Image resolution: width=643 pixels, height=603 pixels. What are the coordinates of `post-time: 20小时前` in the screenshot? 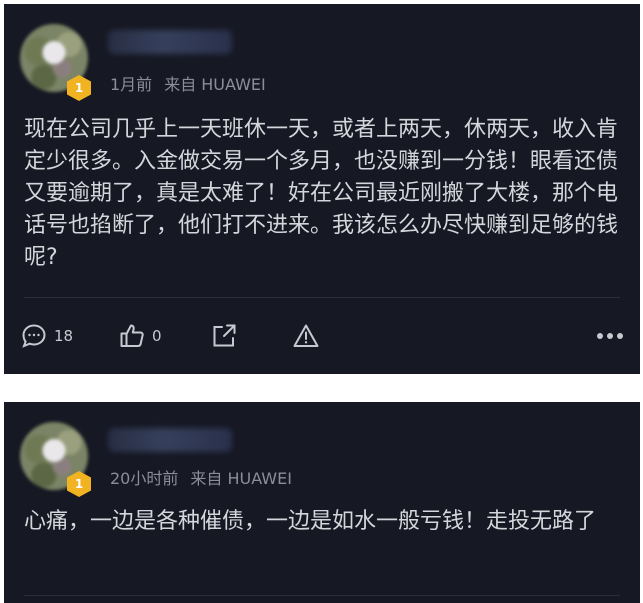 It's located at (144, 478).